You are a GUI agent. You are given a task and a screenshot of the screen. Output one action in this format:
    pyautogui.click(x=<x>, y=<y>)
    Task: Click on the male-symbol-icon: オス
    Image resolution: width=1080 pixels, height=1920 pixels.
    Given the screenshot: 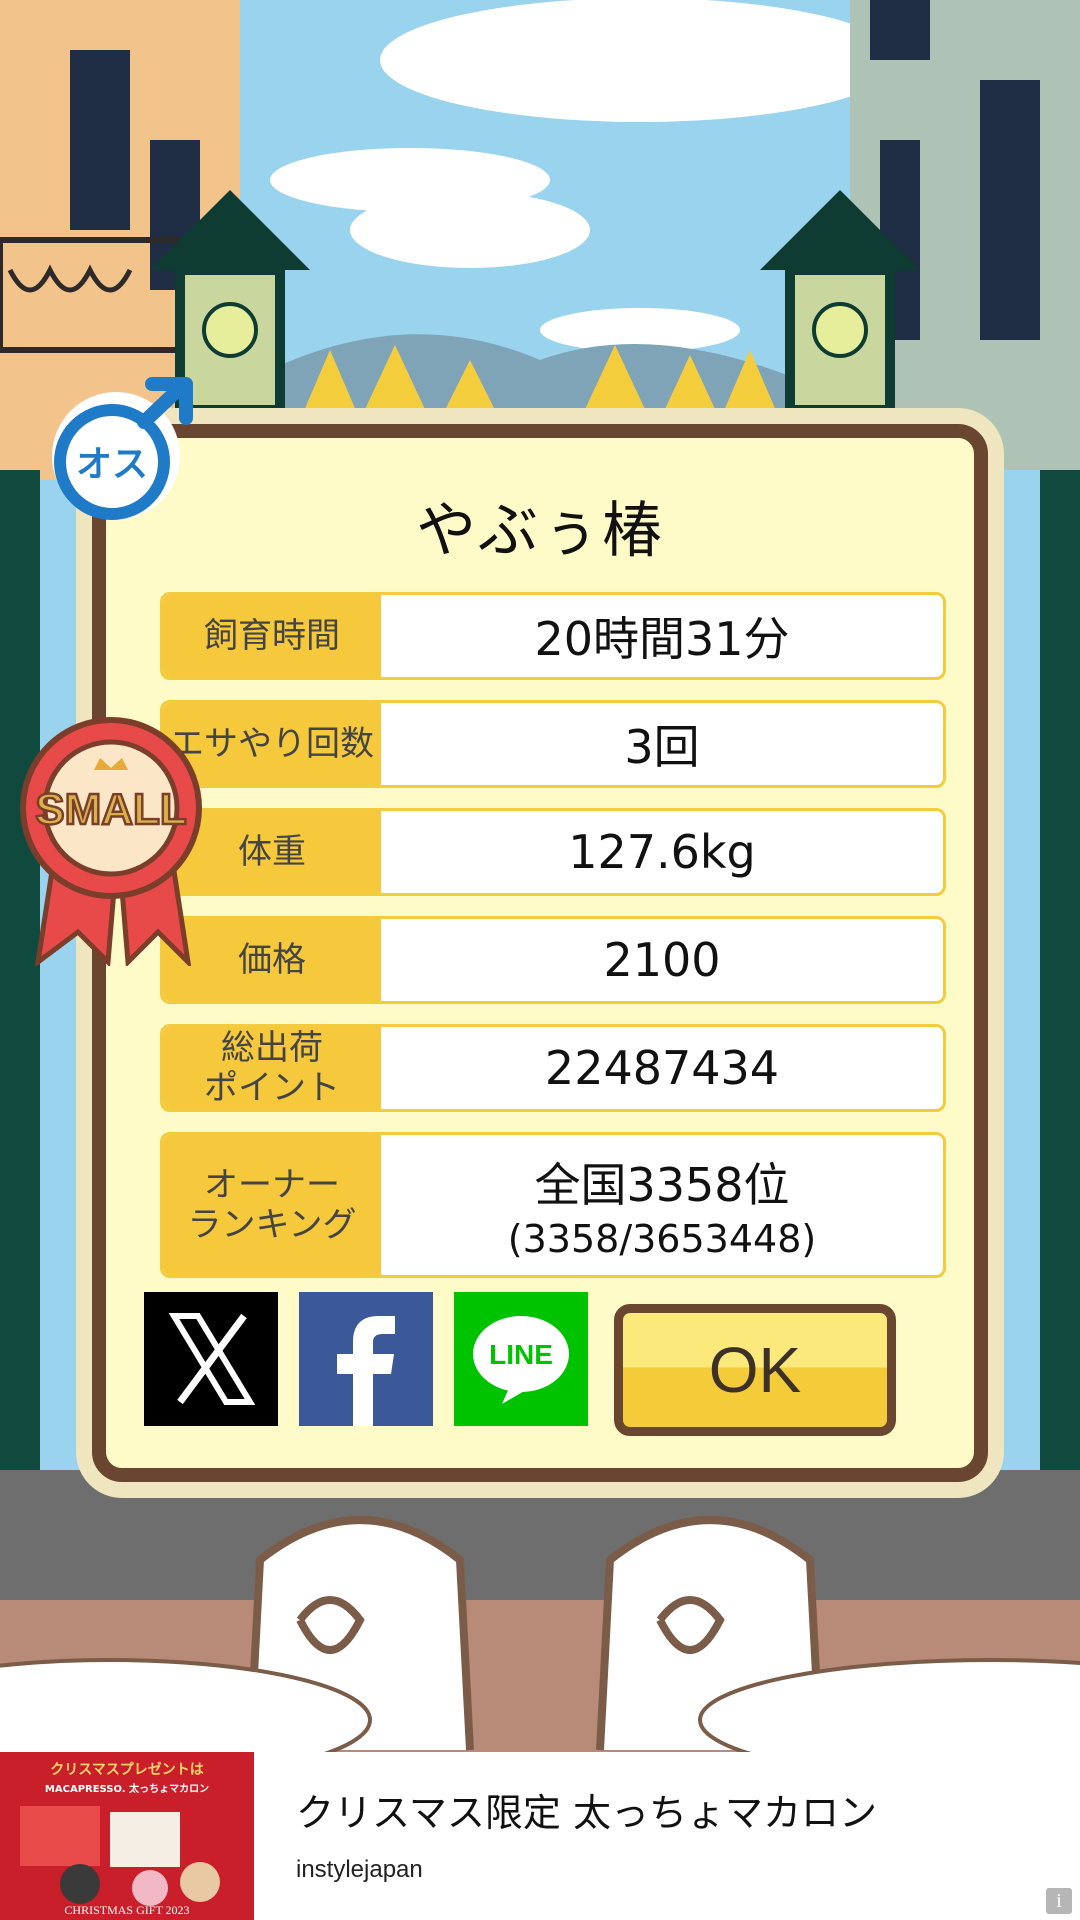 What is the action you would take?
    pyautogui.click(x=122, y=448)
    